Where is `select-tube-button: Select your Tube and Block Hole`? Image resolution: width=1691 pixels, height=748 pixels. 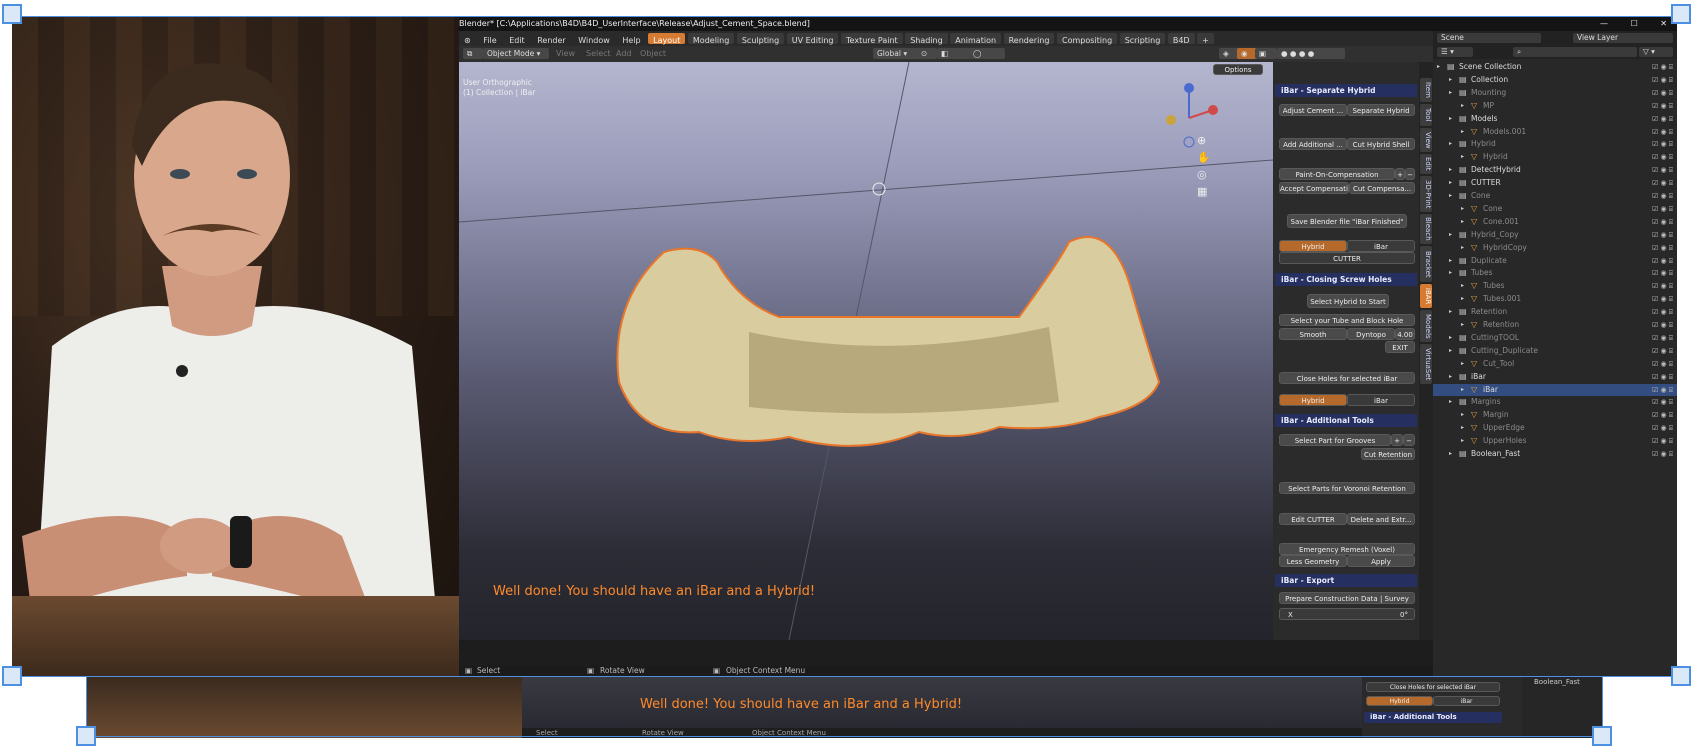
select-tube-button: Select your Tube and Block Hole is located at coordinates (1347, 320).